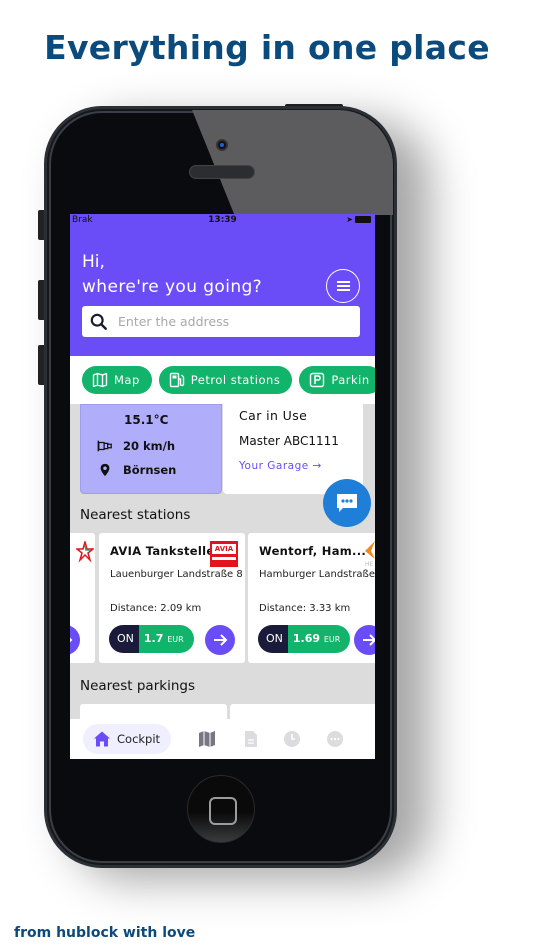 The height and width of the screenshot is (950, 534). I want to click on bottom-tab-bar: Cockpit, so click(222, 739).